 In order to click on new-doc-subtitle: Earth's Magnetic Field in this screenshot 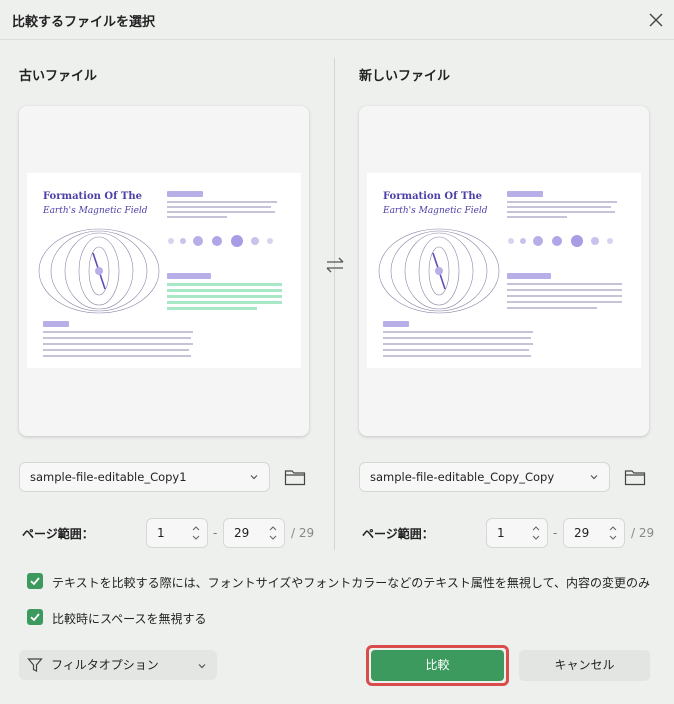, I will do `click(435, 211)`.